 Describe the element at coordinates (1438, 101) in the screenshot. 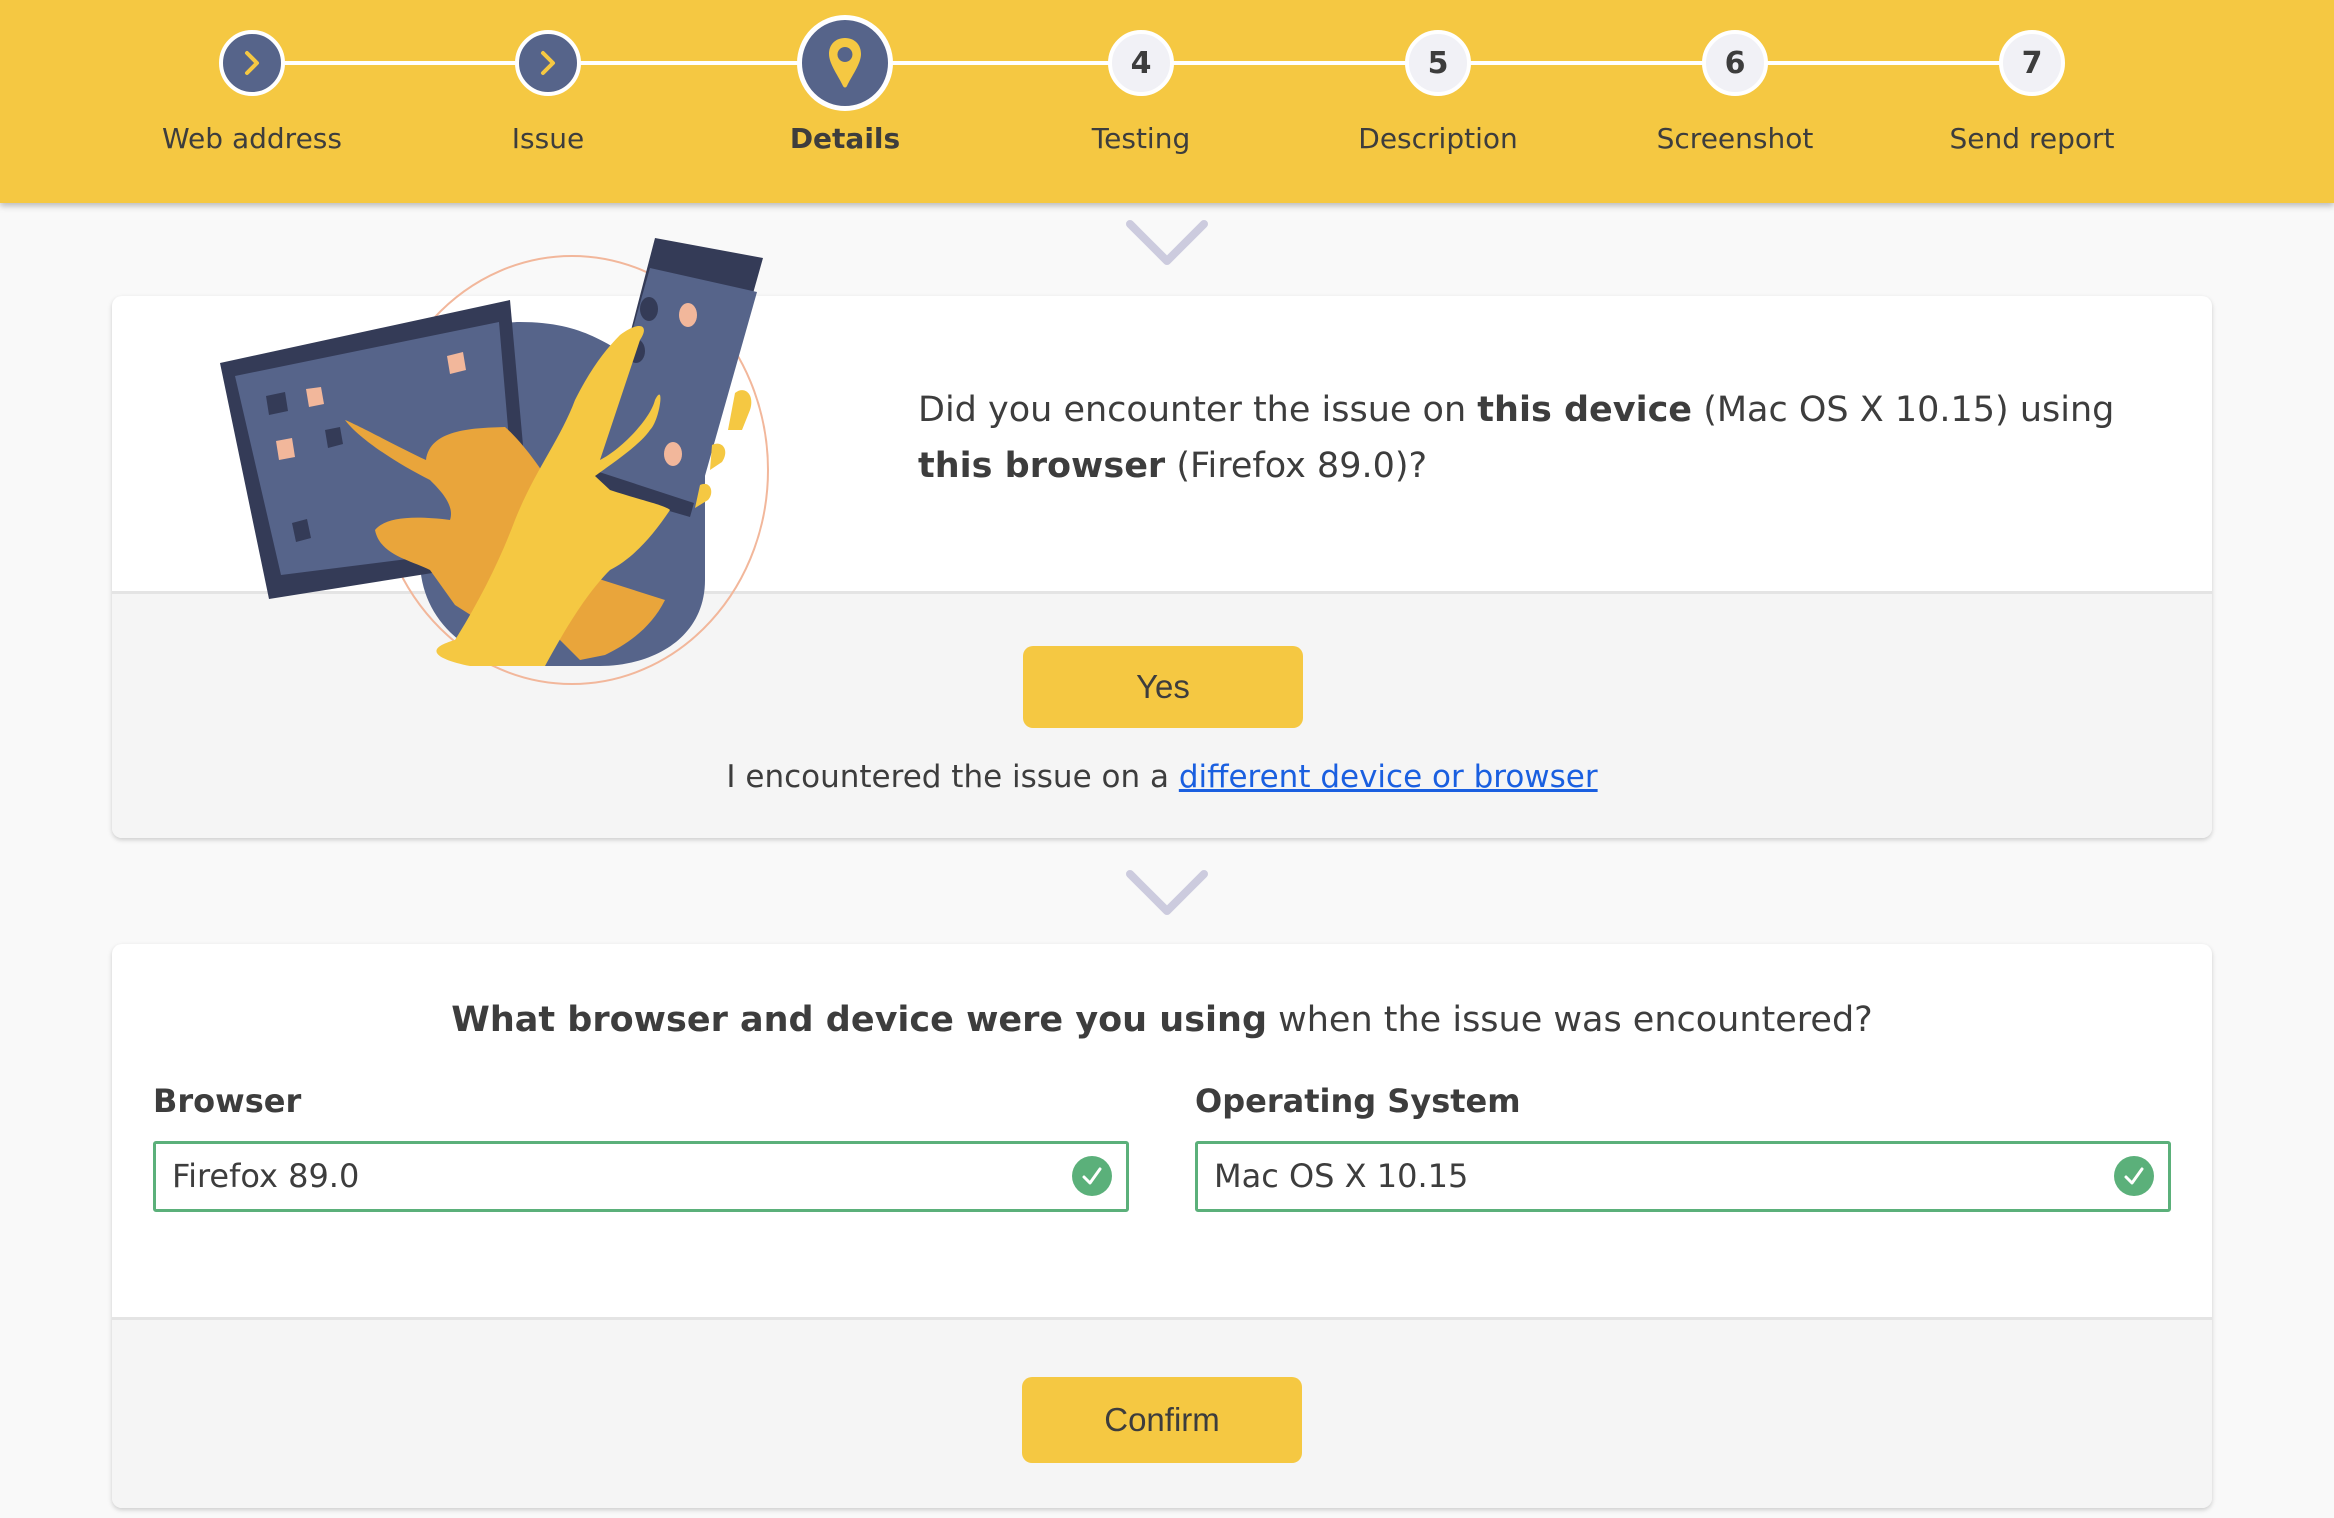

I see `step-description: 5 Description` at that location.